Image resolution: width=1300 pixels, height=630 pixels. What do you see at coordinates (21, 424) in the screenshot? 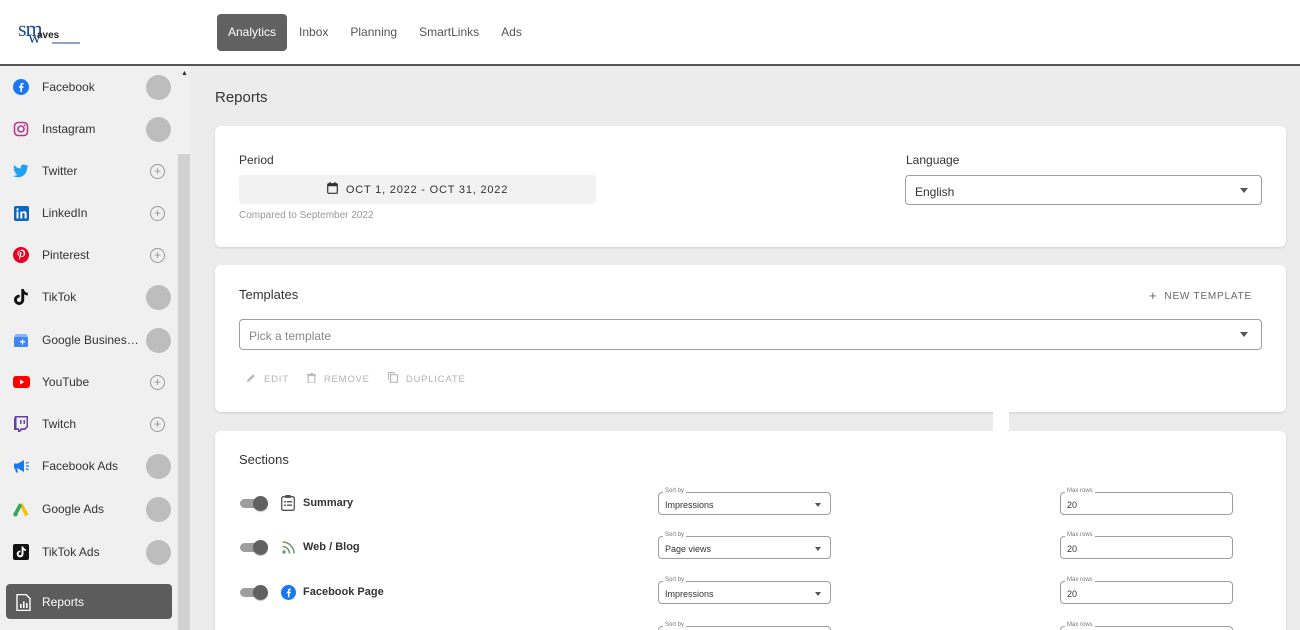
I see `twitch-icon` at bounding box center [21, 424].